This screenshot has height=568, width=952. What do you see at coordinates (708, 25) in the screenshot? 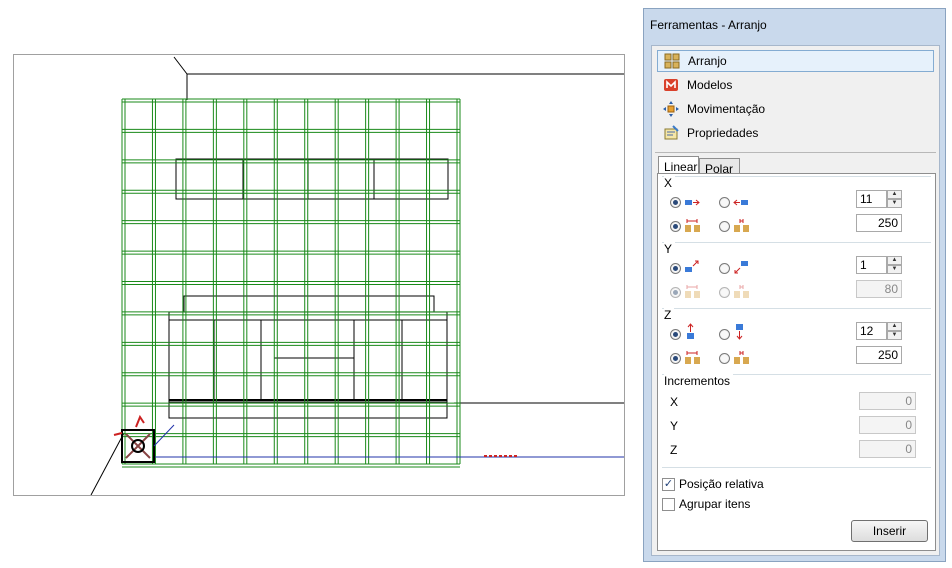
I see `panel-title: Ferramentas - Arranjo` at bounding box center [708, 25].